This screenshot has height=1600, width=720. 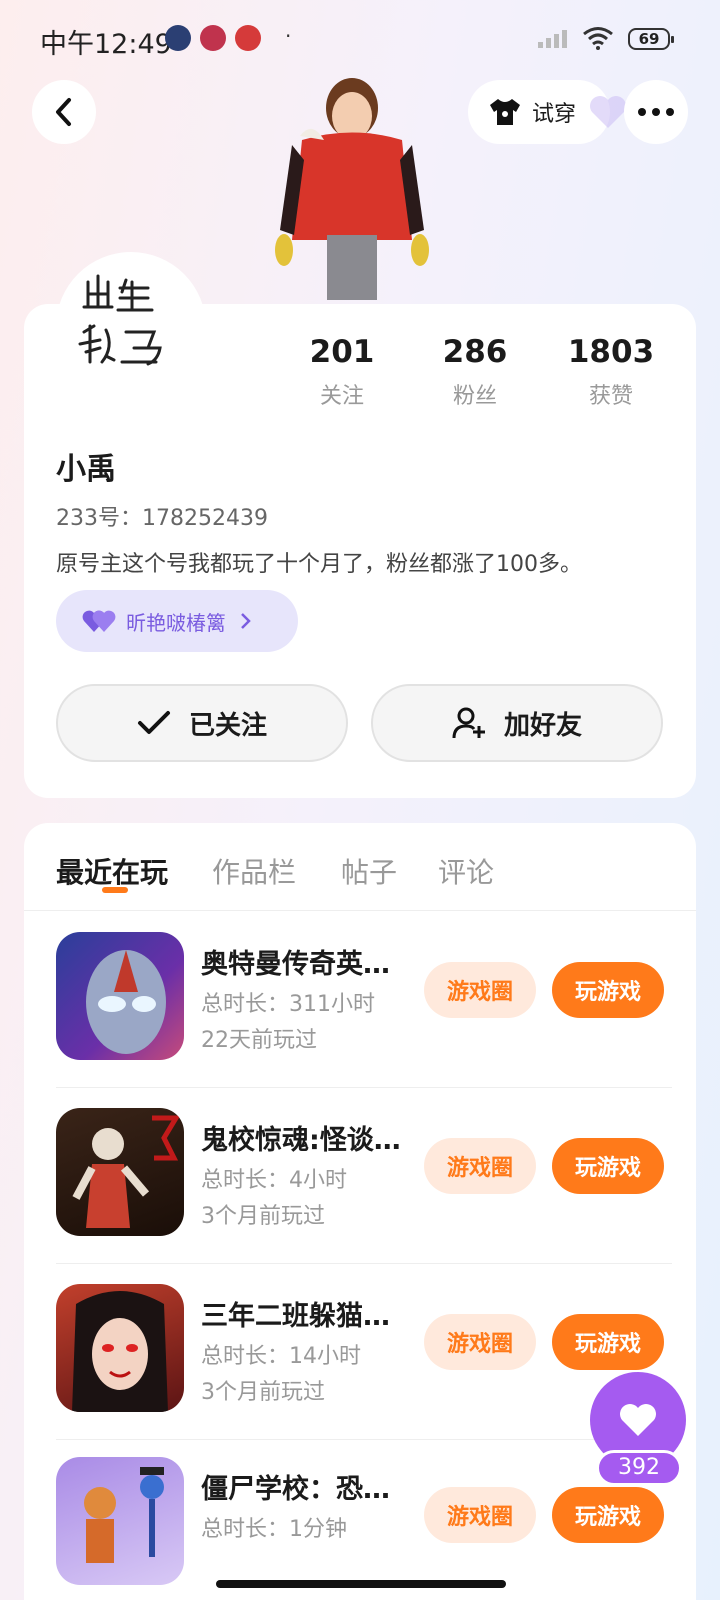 What do you see at coordinates (361, 1584) in the screenshot?
I see `home-indicator` at bounding box center [361, 1584].